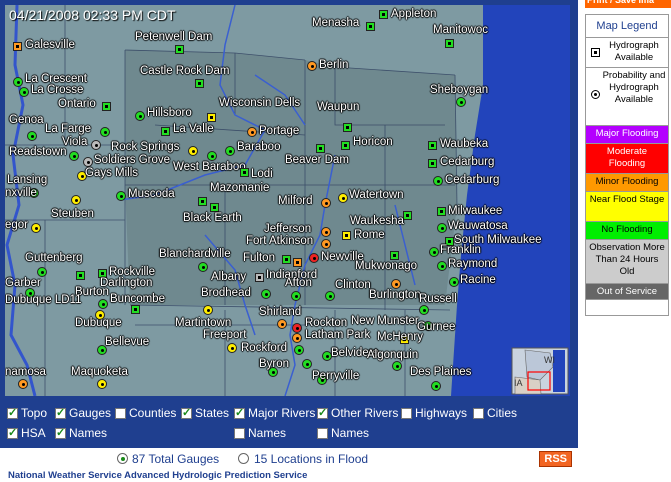 The height and width of the screenshot is (482, 671). What do you see at coordinates (434, 252) in the screenshot?
I see `gauge-franklin` at bounding box center [434, 252].